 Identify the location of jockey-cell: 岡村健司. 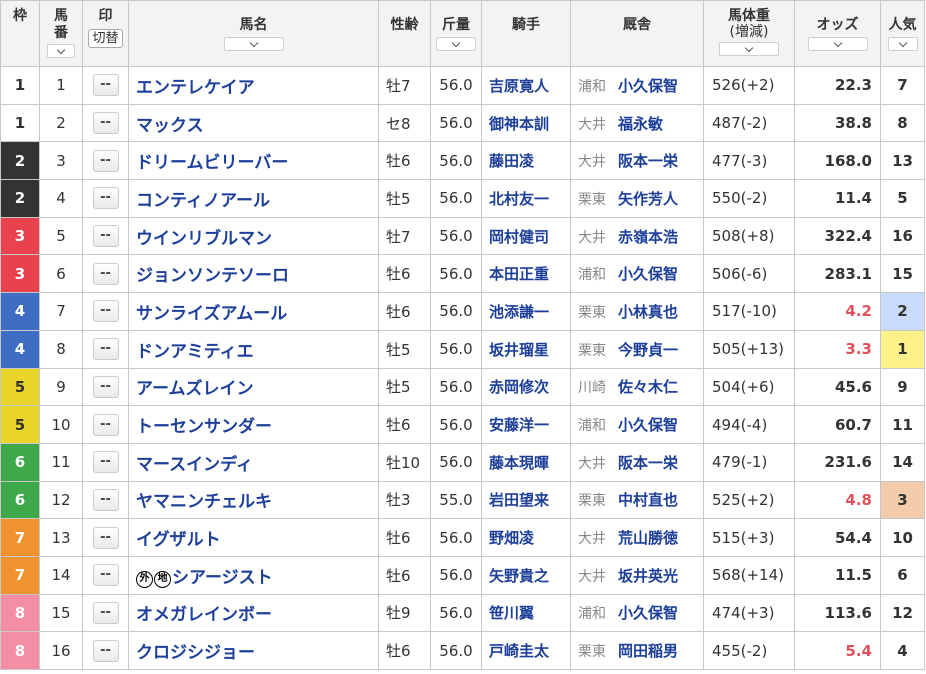
(526, 236).